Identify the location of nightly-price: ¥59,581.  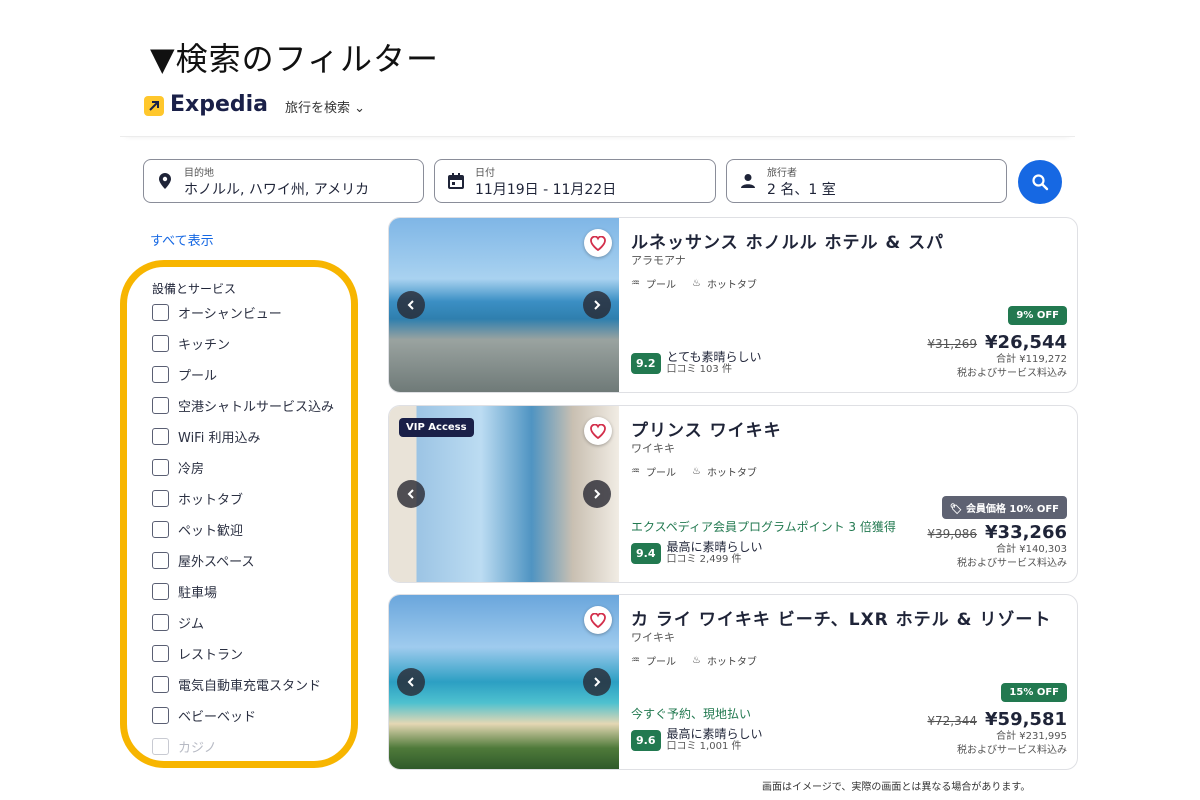
(1026, 719).